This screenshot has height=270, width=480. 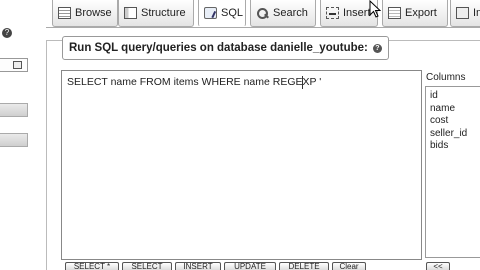 What do you see at coordinates (453, 121) in the screenshot?
I see `column-option-cost: cost` at bounding box center [453, 121].